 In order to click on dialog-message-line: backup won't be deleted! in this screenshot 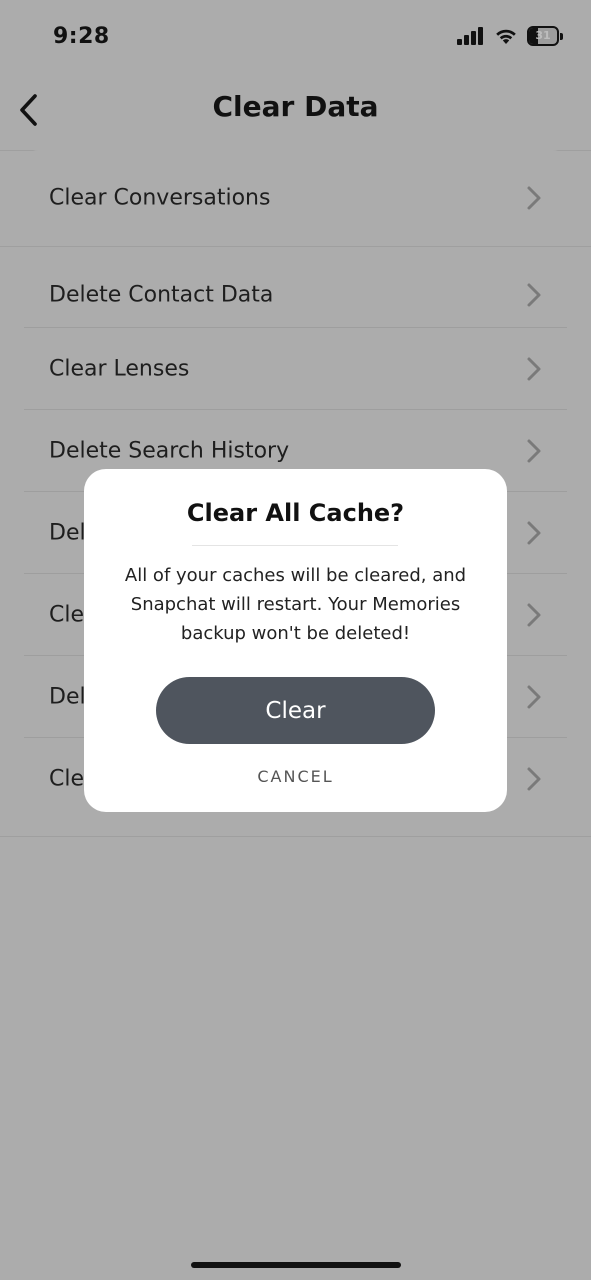, I will do `click(295, 633)`.